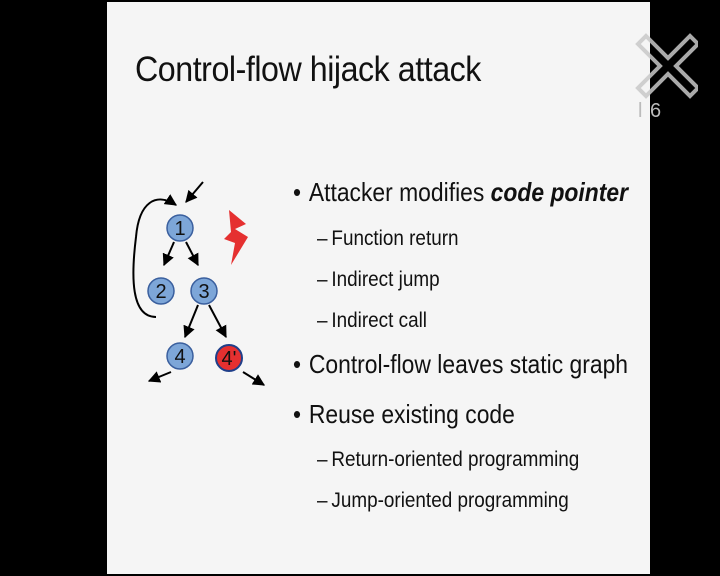 The image size is (720, 576). I want to click on edge-4-out, so click(159, 377).